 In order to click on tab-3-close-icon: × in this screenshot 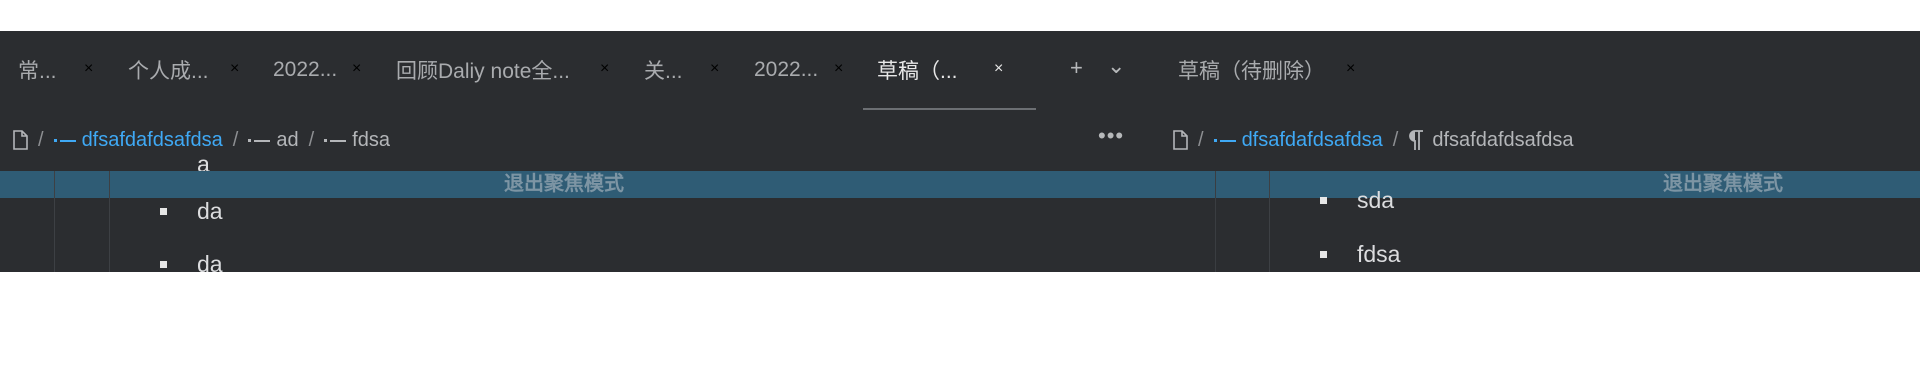, I will do `click(356, 69)`.